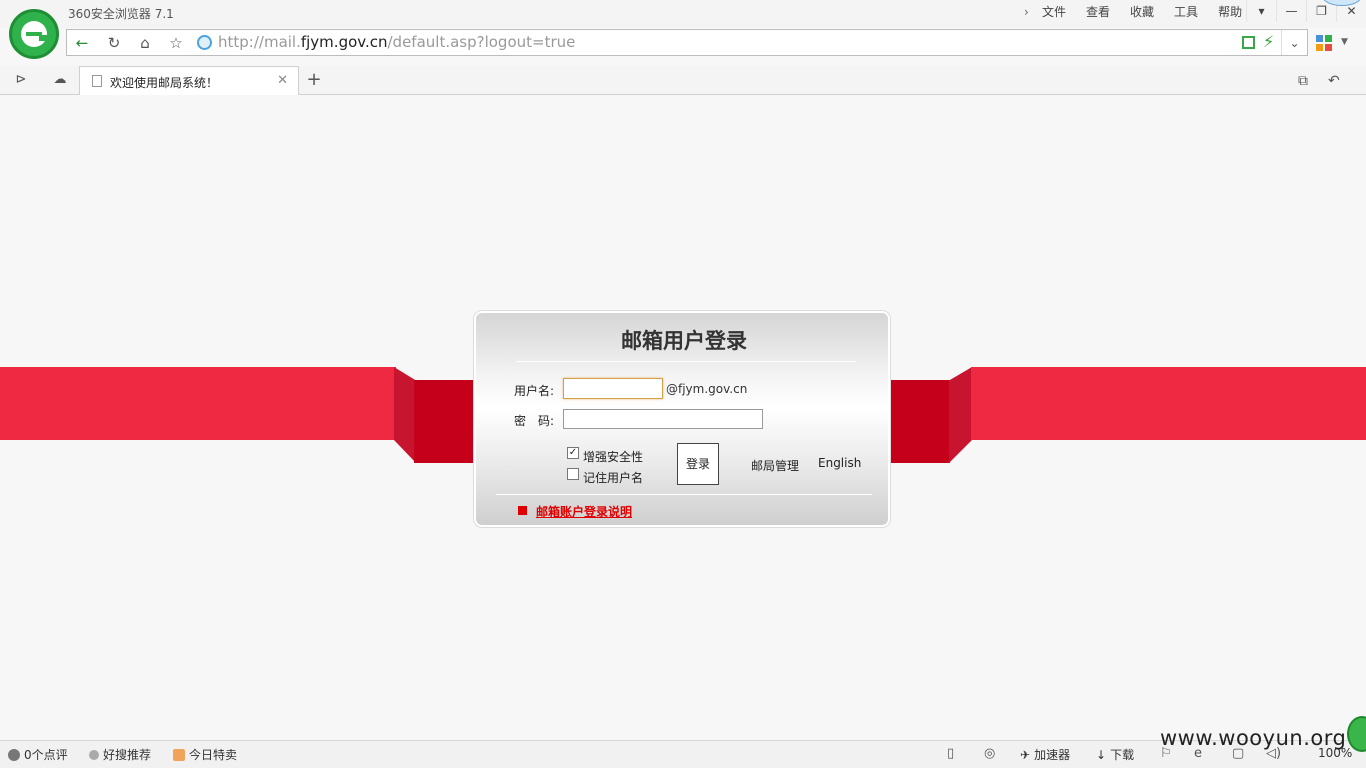 The image size is (1366, 768). Describe the element at coordinates (21, 81) in the screenshot. I see `sidebar-toggle-icon: ⊳` at that location.